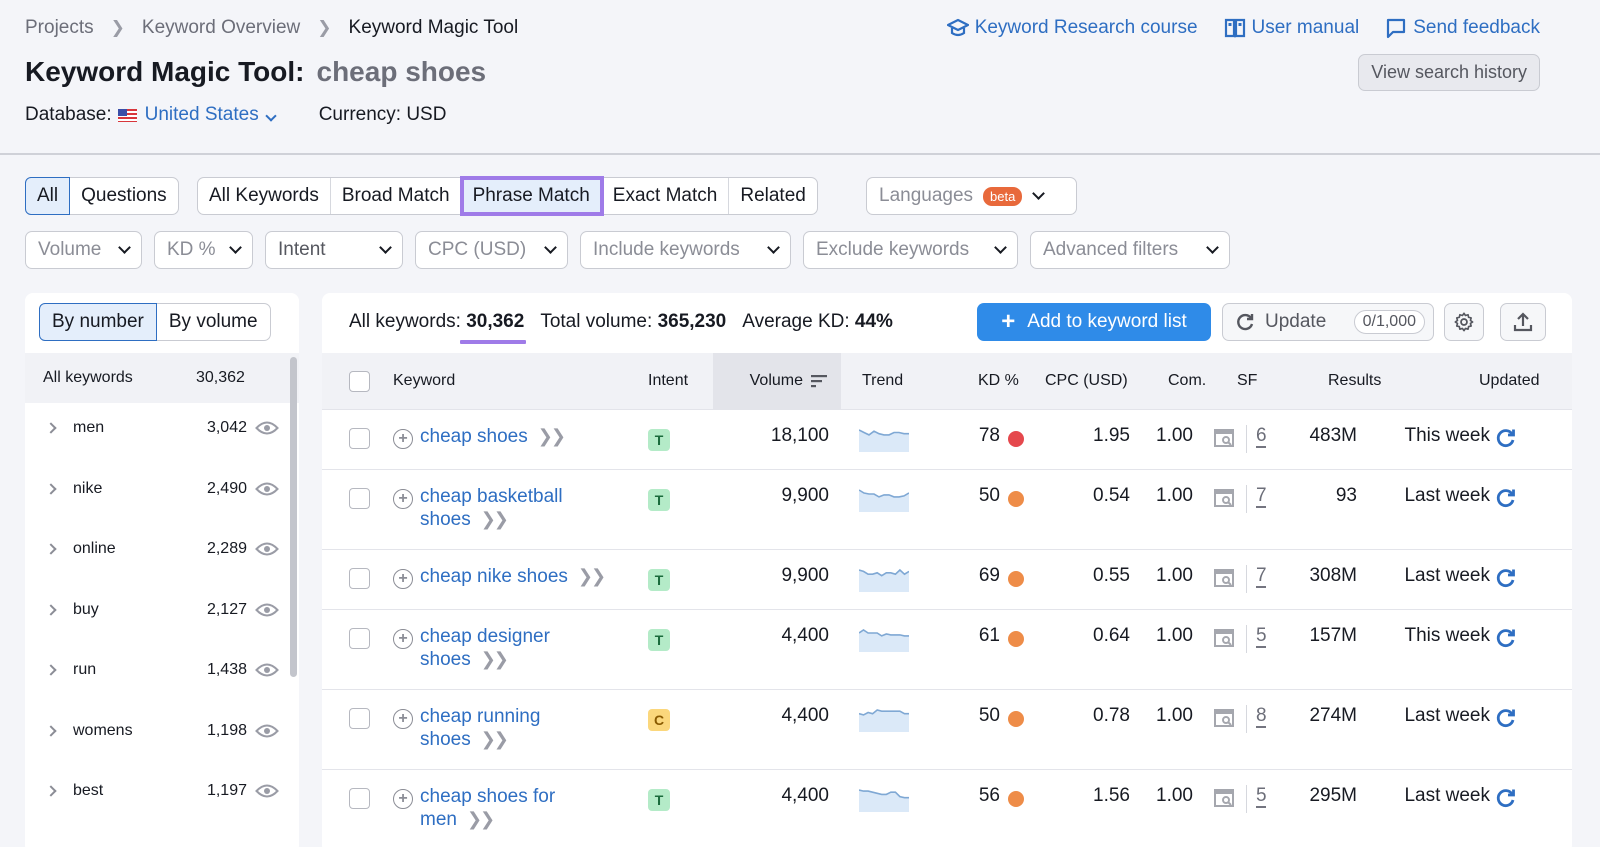  What do you see at coordinates (156, 428) in the screenshot?
I see `sidebar-group-item: men 3,042` at bounding box center [156, 428].